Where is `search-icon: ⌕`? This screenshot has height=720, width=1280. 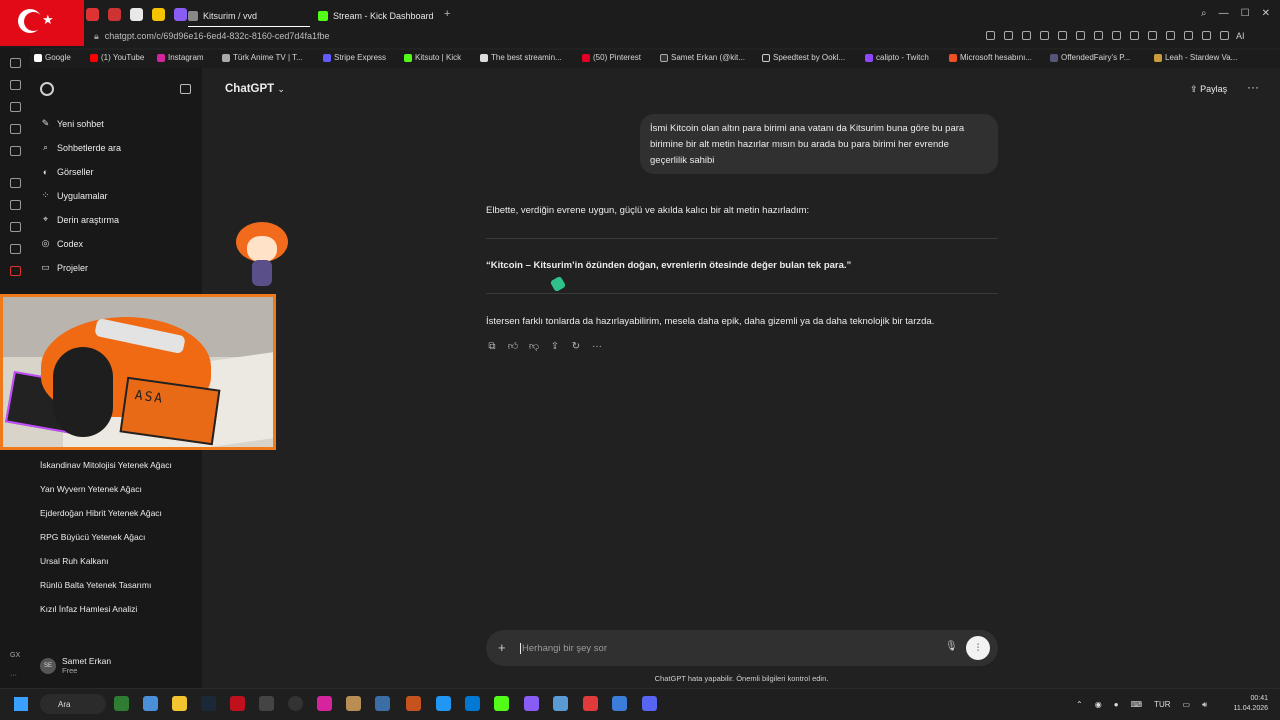 search-icon: ⌕ is located at coordinates (1204, 13).